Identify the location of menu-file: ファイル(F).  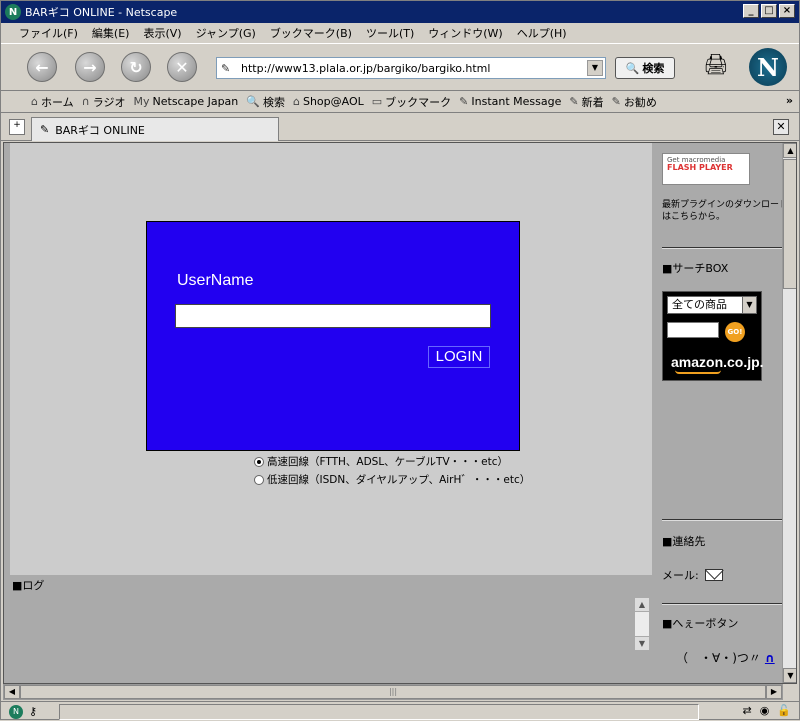
(48, 33).